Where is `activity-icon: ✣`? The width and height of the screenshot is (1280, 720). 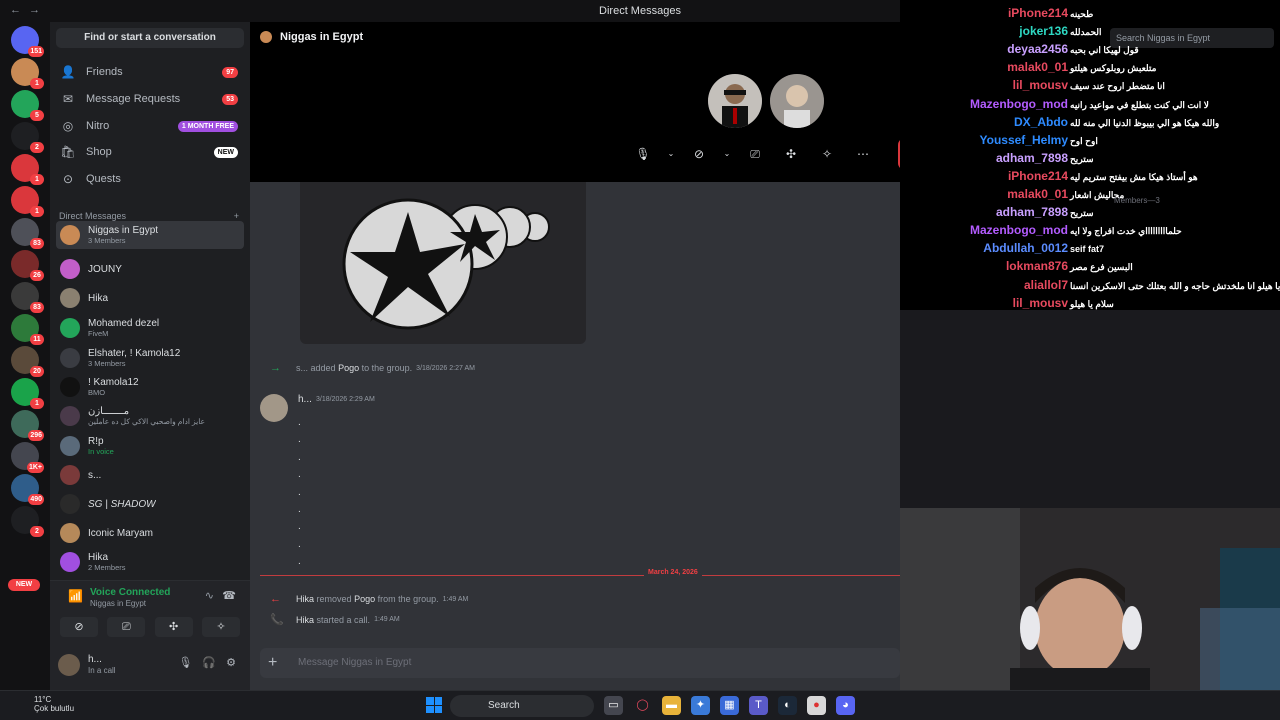
activity-icon: ✣ is located at coordinates (791, 154).